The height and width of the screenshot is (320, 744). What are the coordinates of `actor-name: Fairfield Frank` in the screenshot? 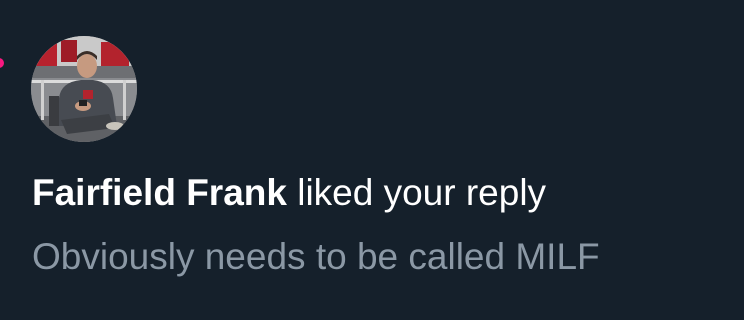 It's located at (159, 192).